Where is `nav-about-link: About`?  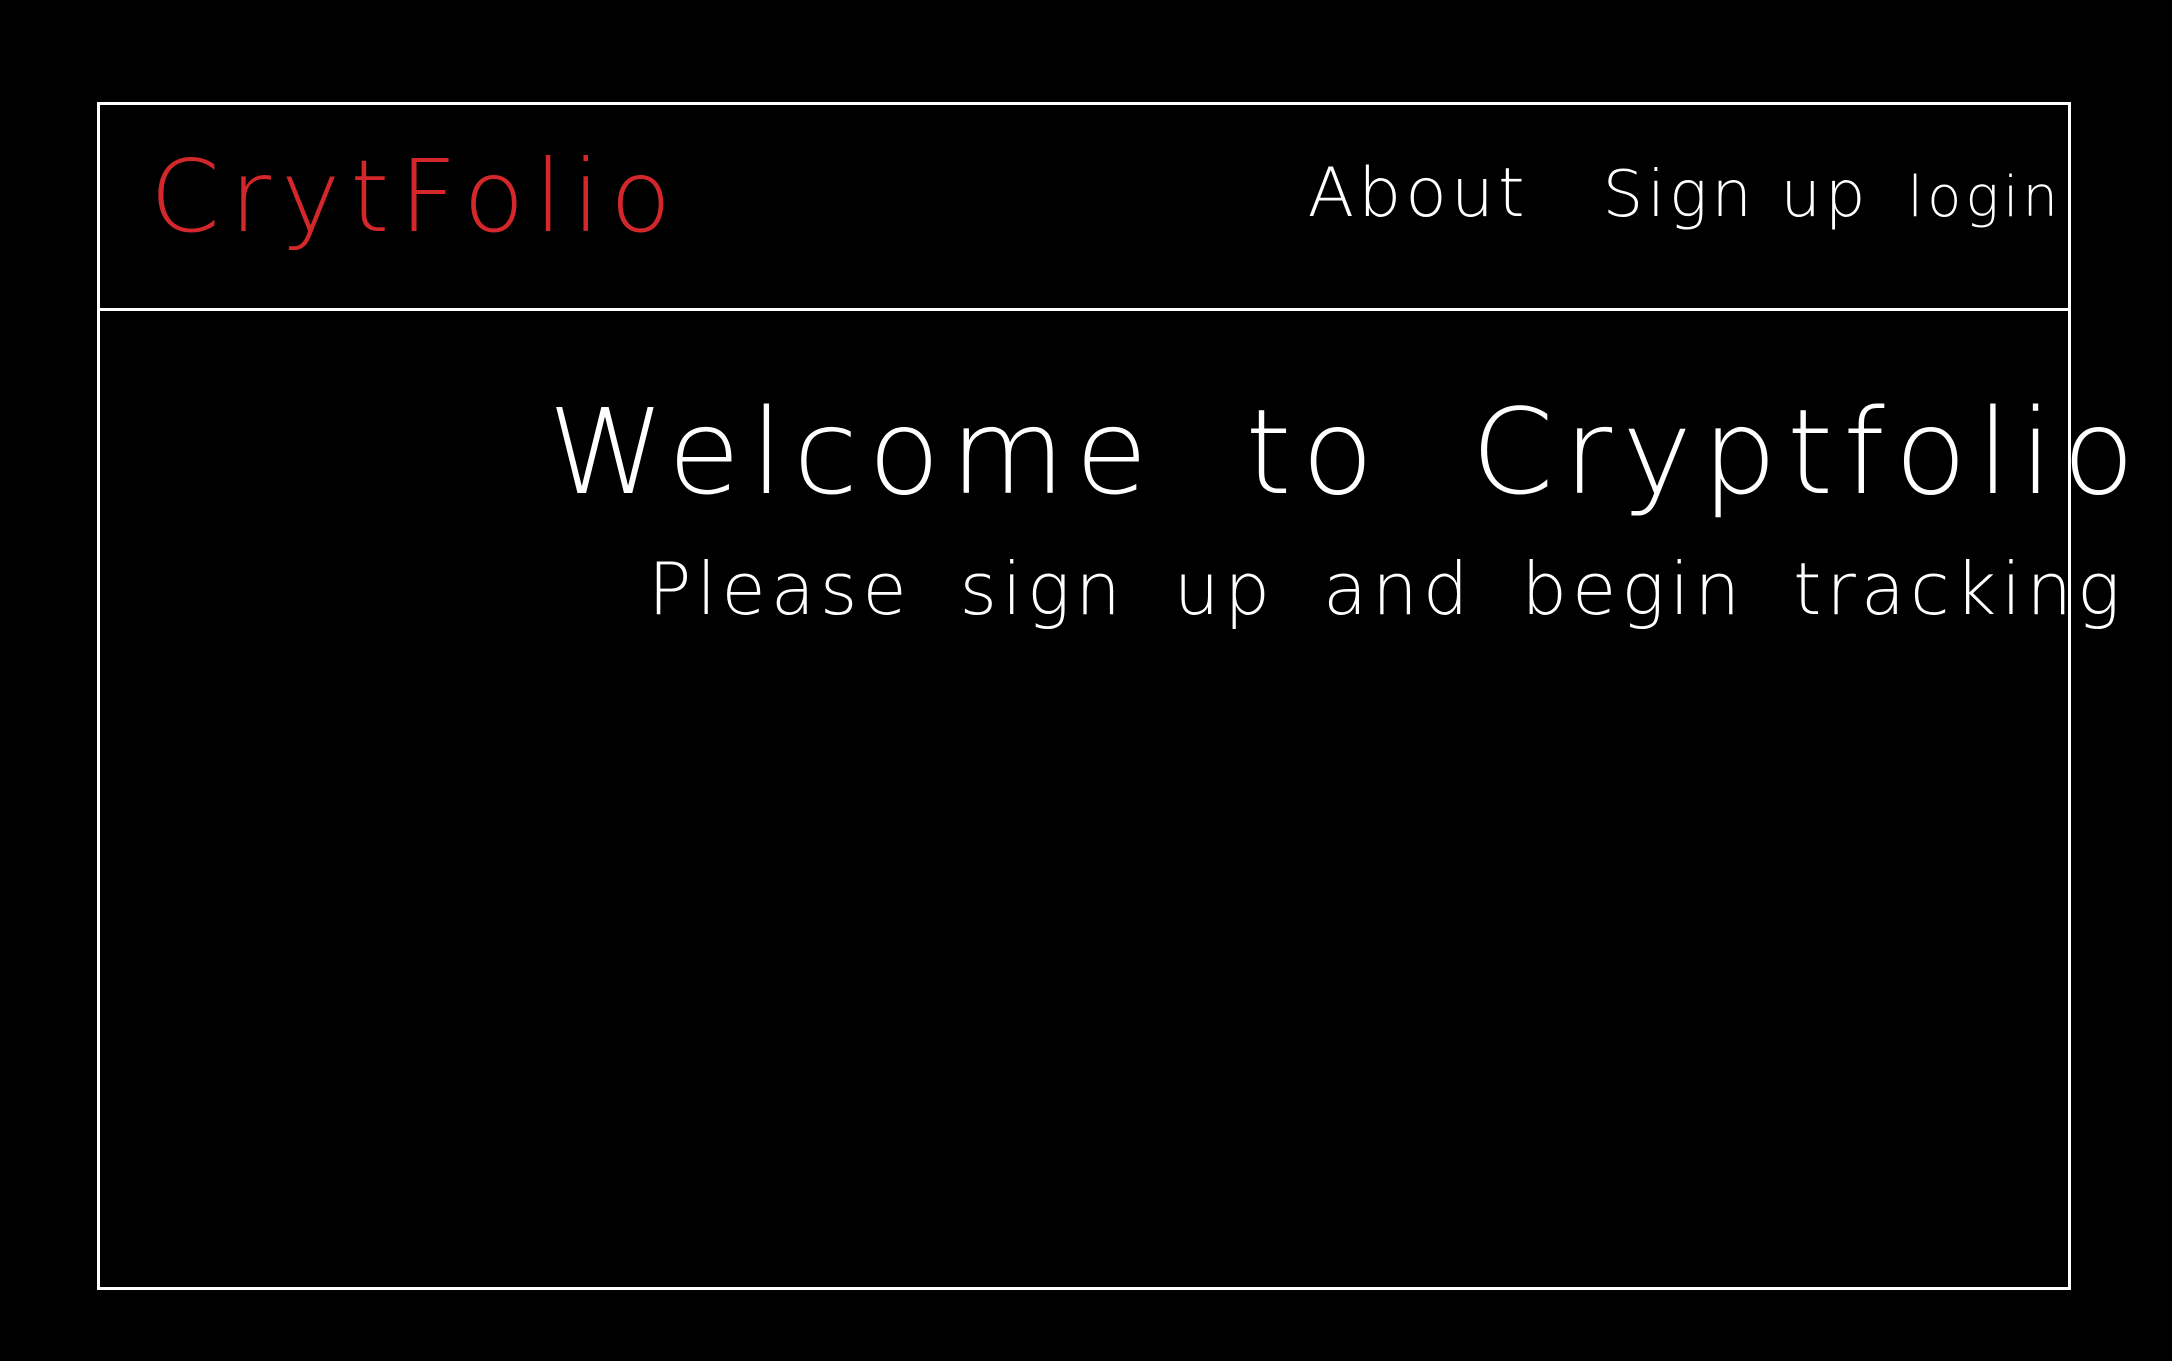
nav-about-link: About is located at coordinates (1418, 194).